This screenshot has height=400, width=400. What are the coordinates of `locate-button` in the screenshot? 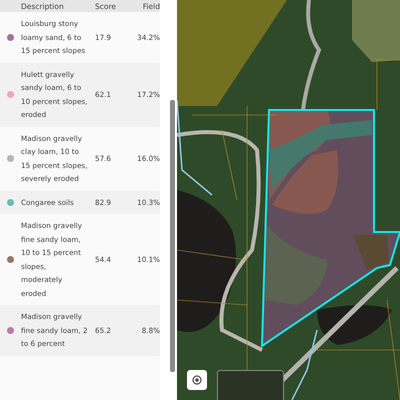 It's located at (197, 380).